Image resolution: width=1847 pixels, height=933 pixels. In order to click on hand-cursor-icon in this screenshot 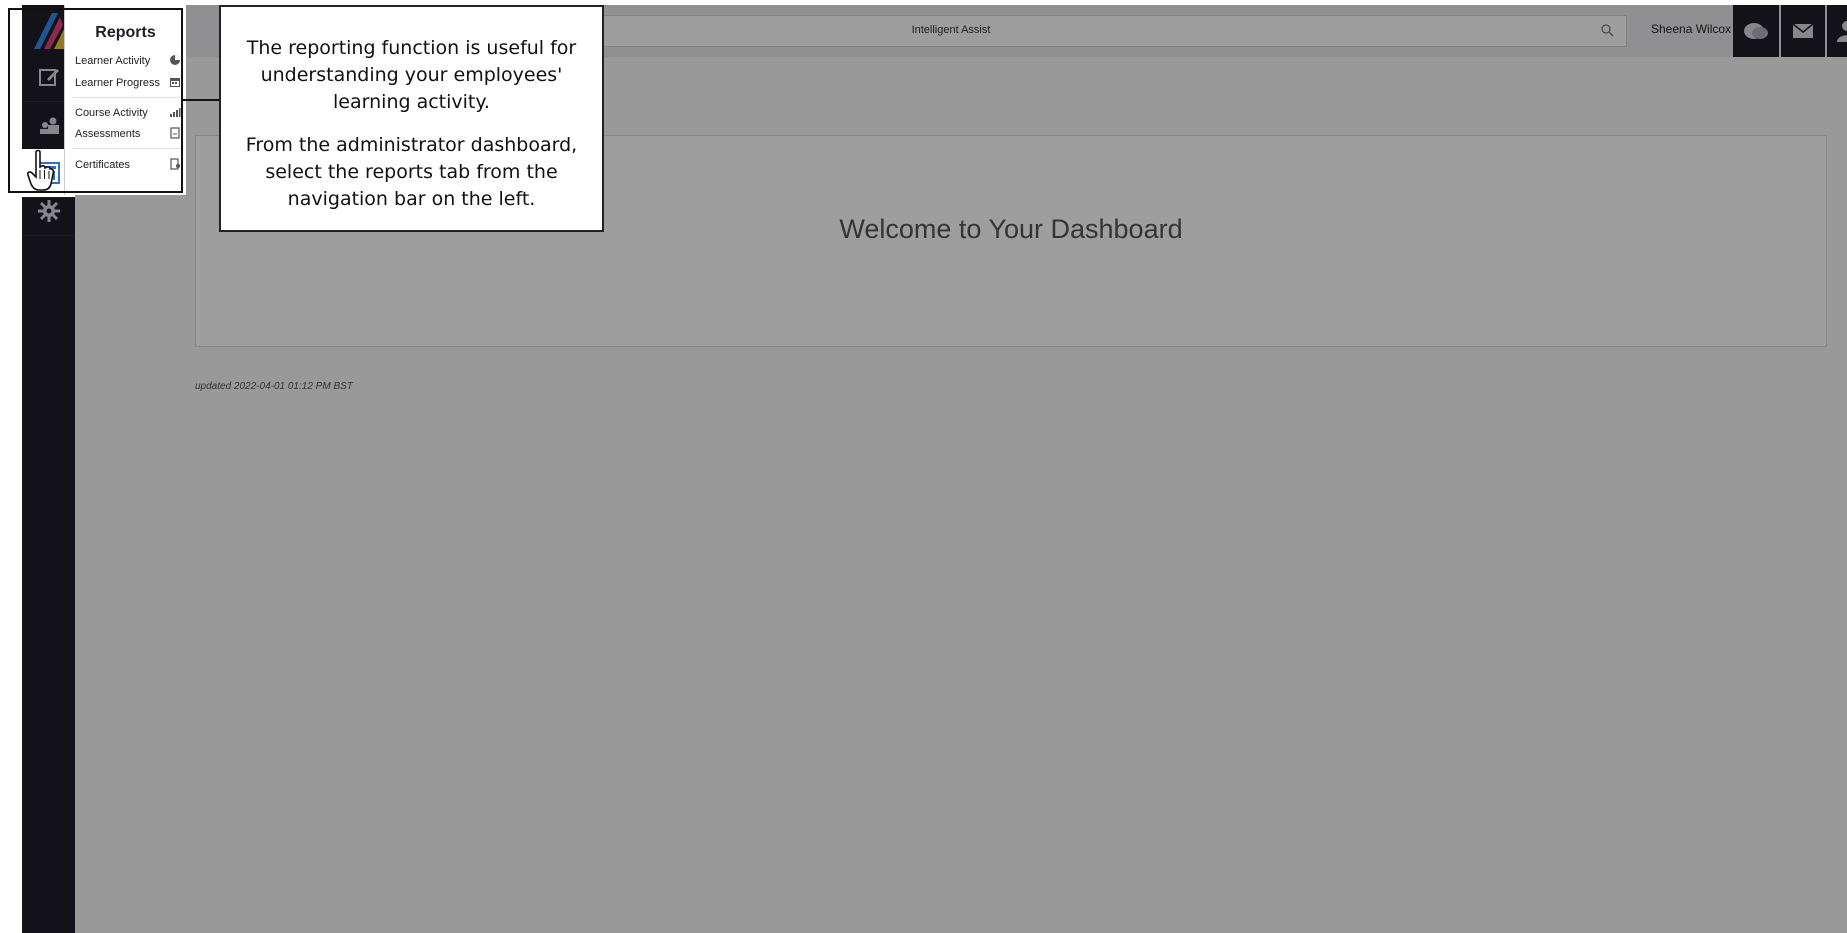, I will do `click(41, 170)`.